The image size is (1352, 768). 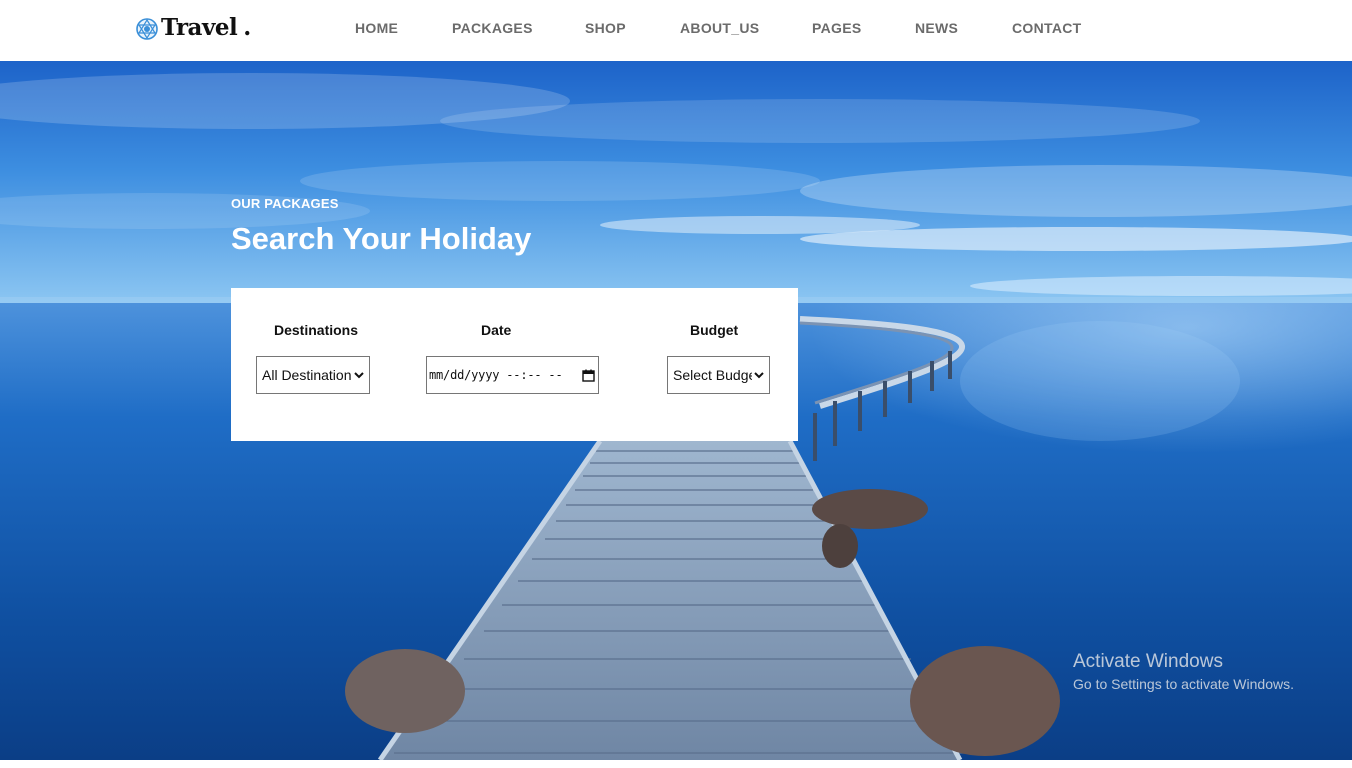 What do you see at coordinates (712, 375) in the screenshot?
I see `budget-selected-value: Select Budget` at bounding box center [712, 375].